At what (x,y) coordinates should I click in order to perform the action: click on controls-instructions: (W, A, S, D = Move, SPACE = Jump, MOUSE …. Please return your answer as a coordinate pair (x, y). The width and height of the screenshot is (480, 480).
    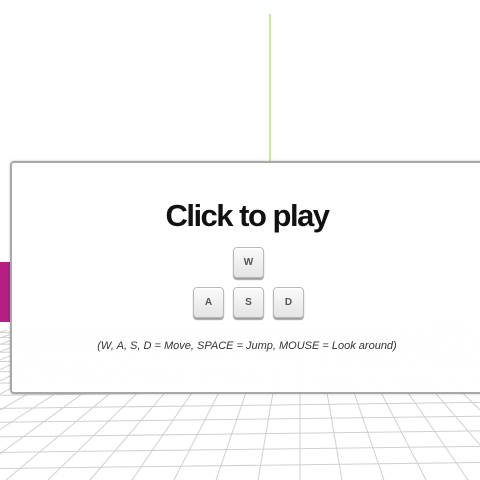
    Looking at the image, I should click on (247, 346).